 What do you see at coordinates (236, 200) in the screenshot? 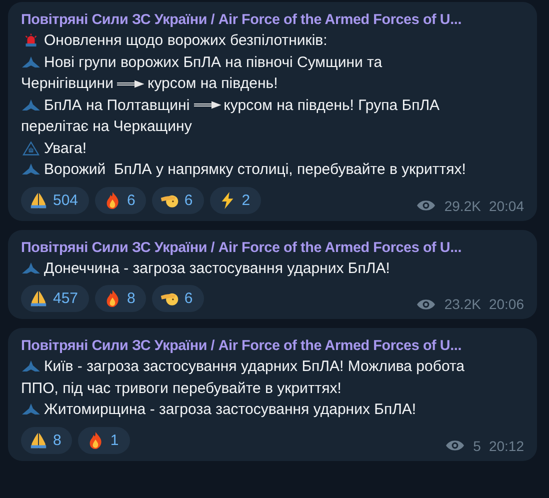
I see `reaction-button: 2` at bounding box center [236, 200].